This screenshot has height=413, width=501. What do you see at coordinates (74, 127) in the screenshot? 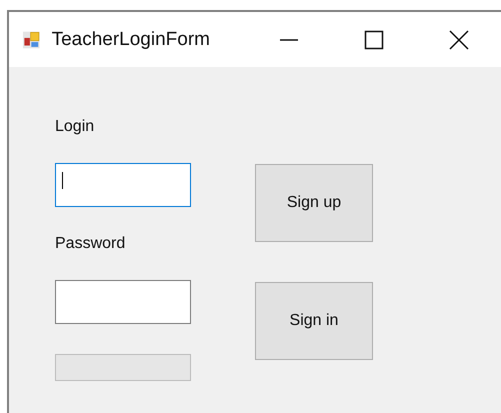
I see `field-label: Login` at bounding box center [74, 127].